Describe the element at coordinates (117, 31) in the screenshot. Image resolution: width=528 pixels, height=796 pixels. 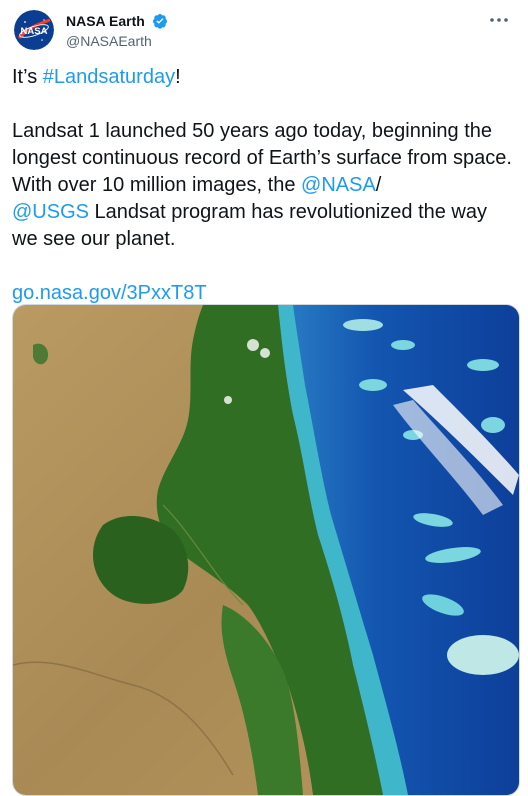
I see `author-names: NASA Earth @NASAEarth` at that location.